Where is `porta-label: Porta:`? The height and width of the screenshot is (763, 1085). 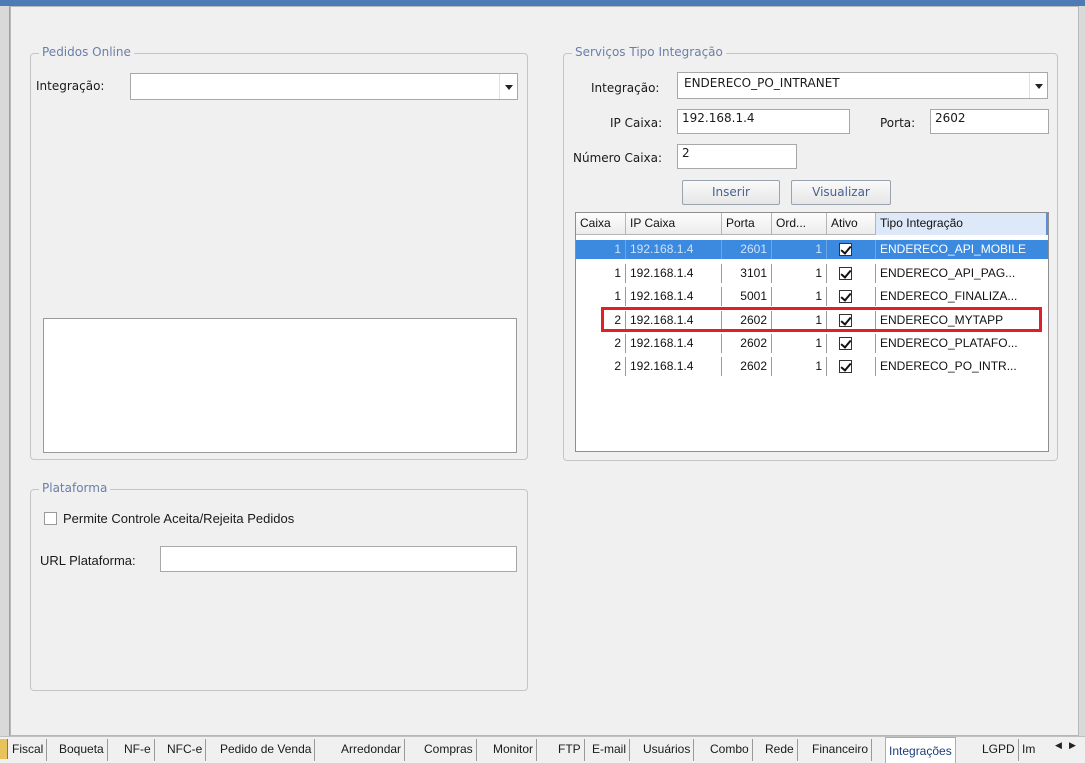
porta-label: Porta: is located at coordinates (898, 123).